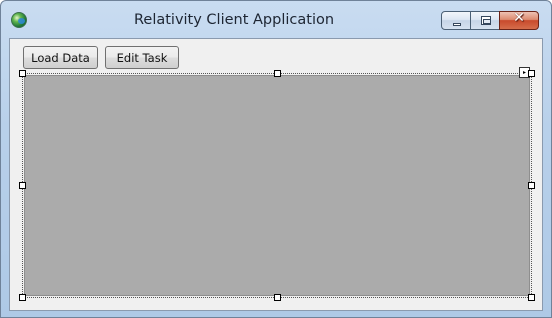  I want to click on caption-buttons: ✕, so click(490, 20).